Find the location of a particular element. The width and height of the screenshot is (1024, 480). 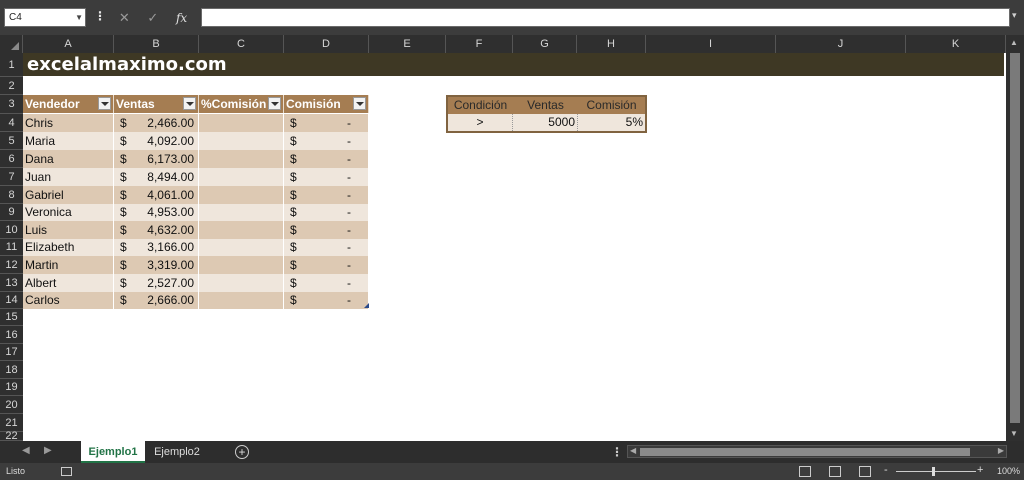

condition-header: Comisión is located at coordinates (611, 105).